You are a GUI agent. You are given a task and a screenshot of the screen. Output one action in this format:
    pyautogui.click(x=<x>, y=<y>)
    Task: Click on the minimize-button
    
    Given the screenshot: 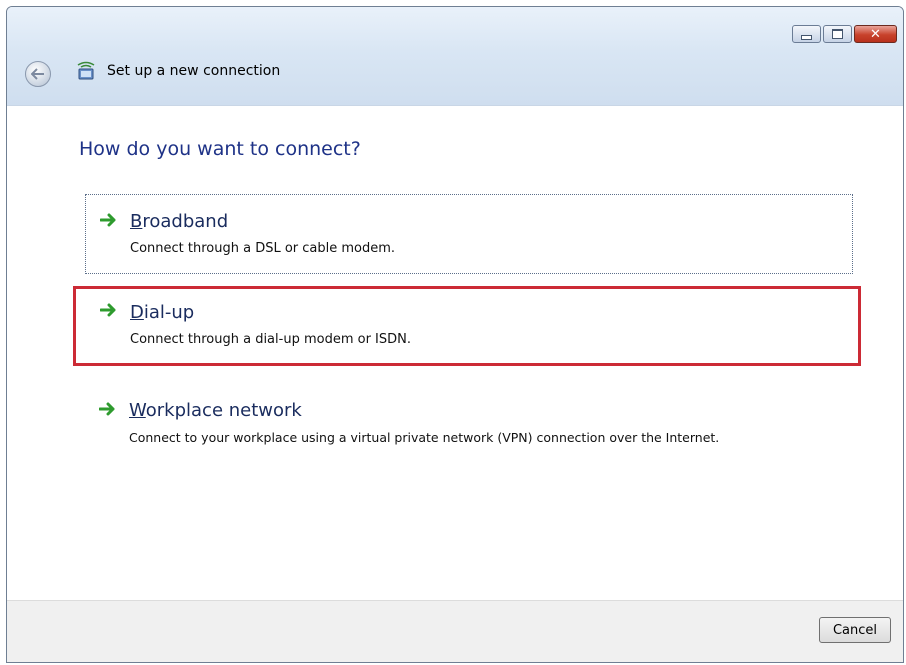 What is the action you would take?
    pyautogui.click(x=806, y=34)
    